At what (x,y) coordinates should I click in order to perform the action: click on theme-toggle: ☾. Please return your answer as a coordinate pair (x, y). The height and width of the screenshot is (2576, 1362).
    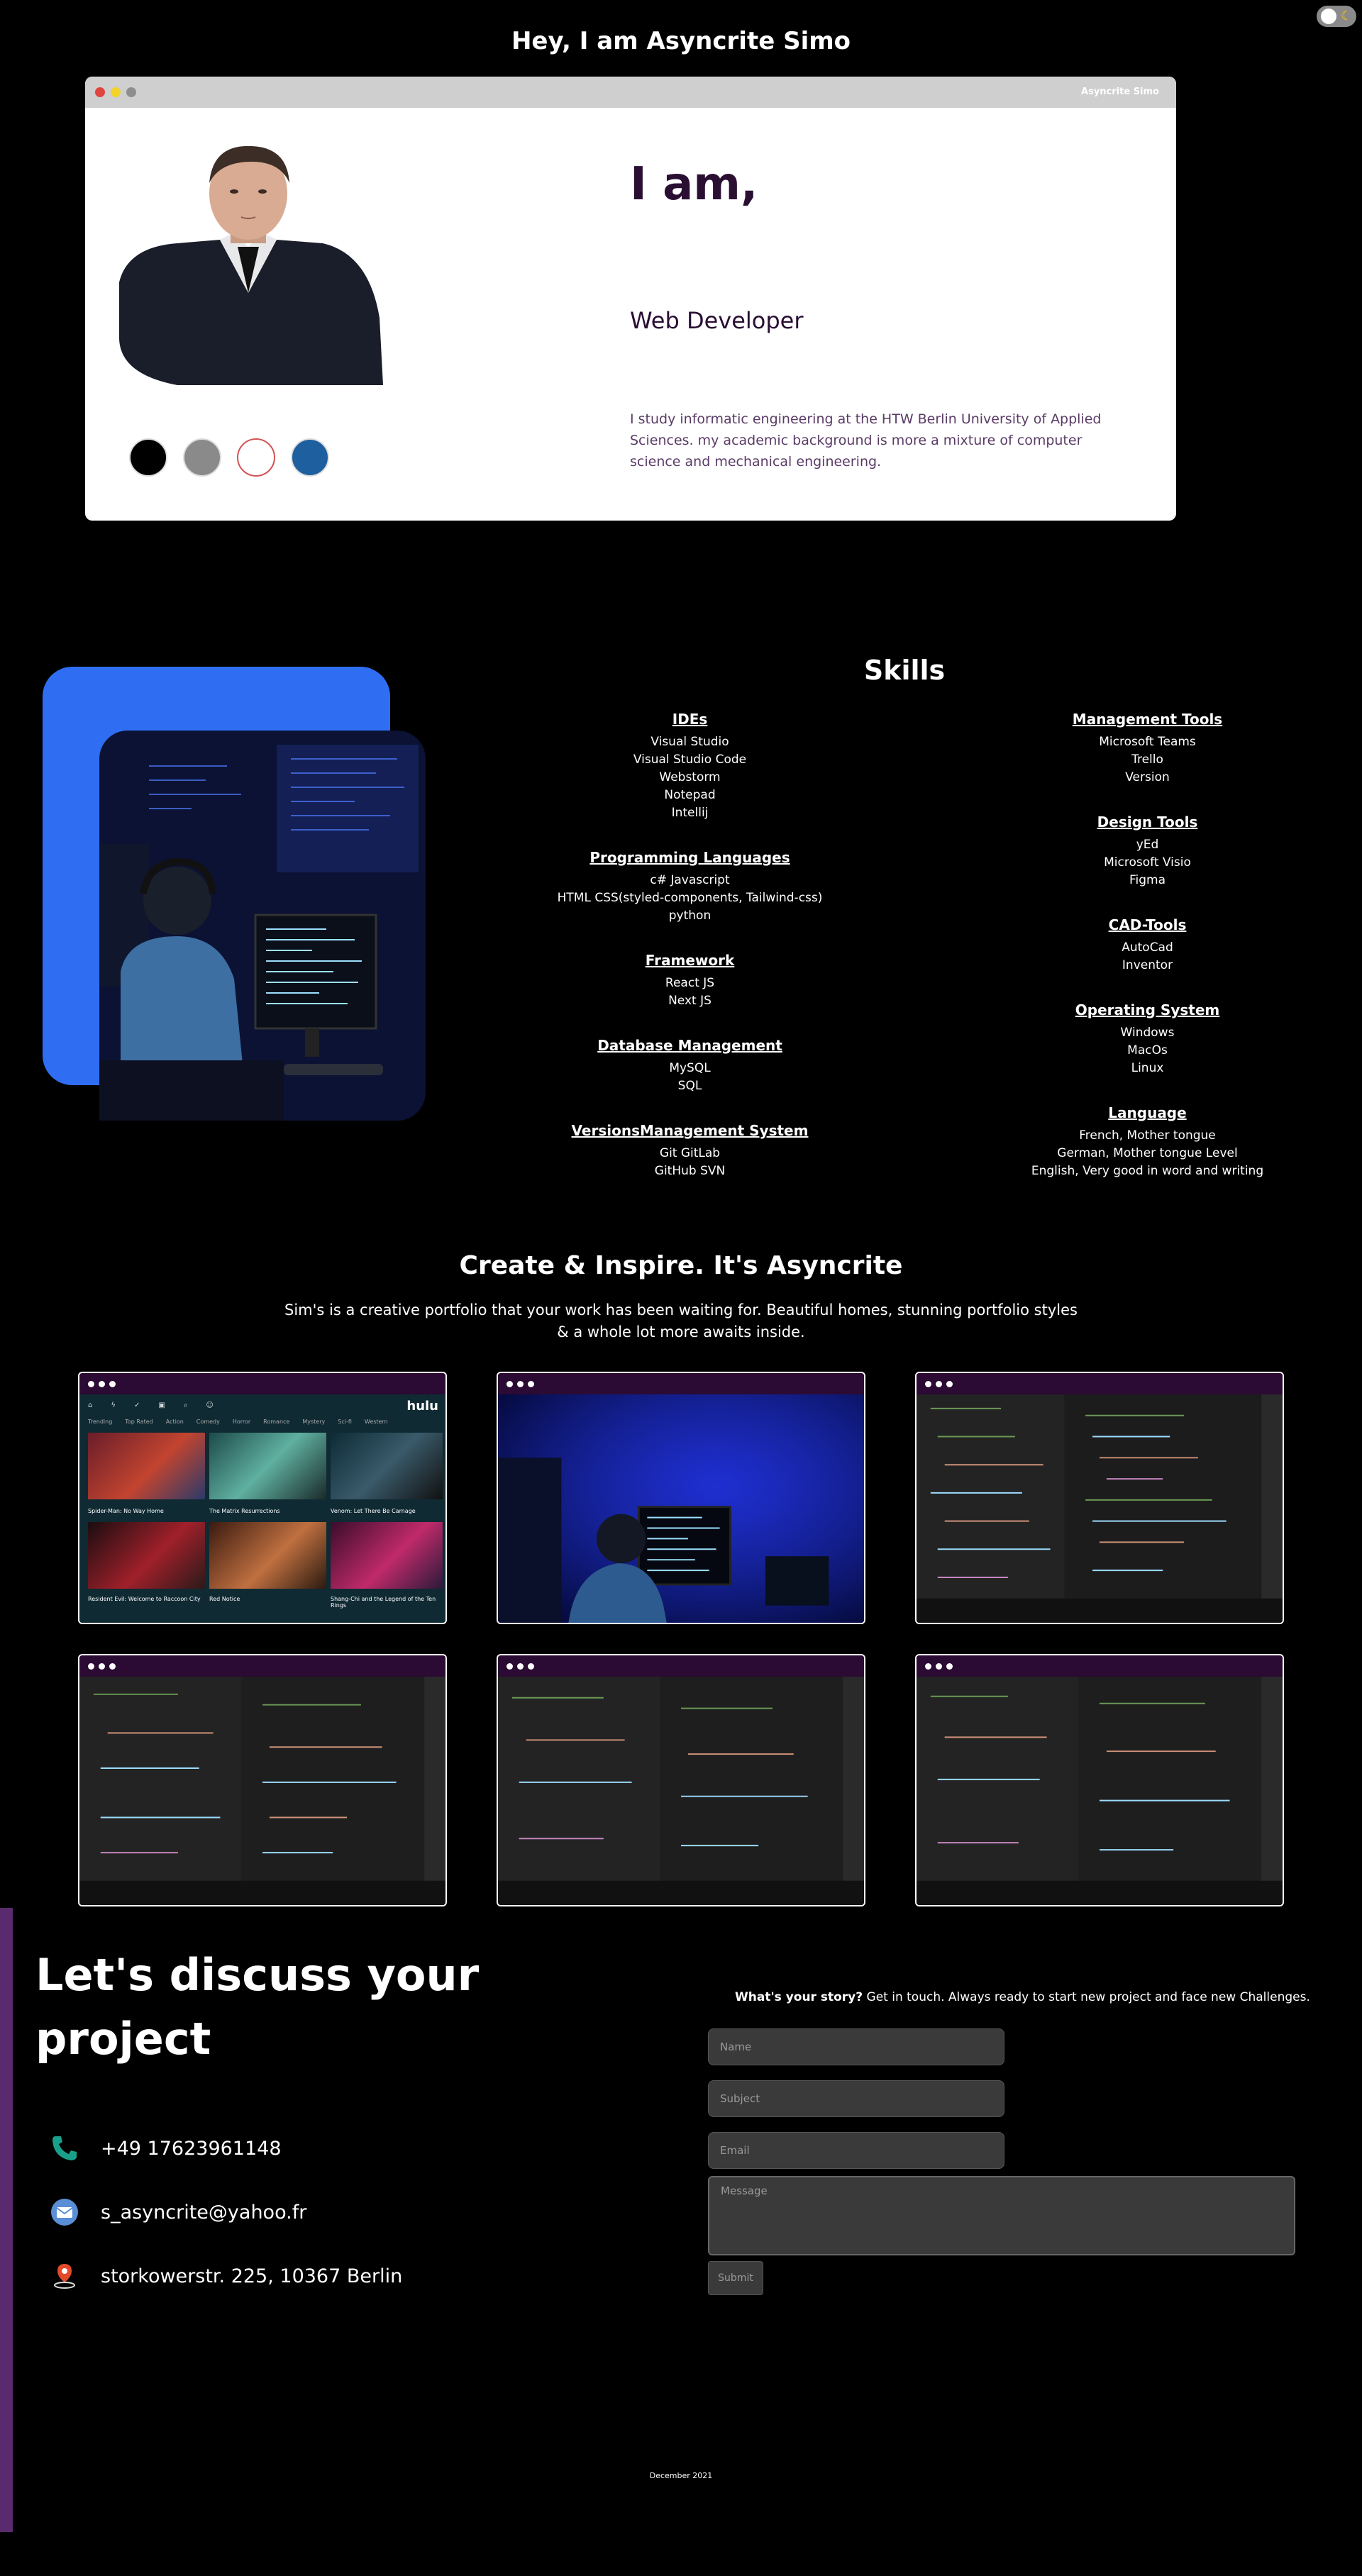
    Looking at the image, I should click on (1336, 16).